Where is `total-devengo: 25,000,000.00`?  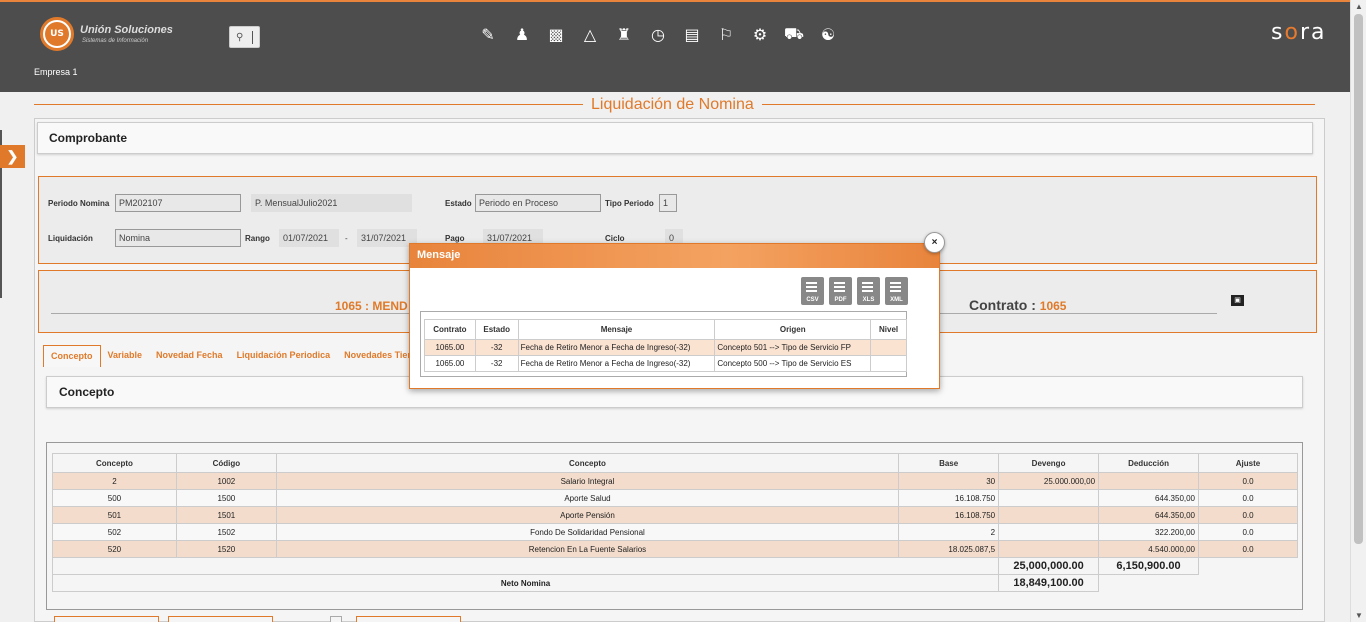 total-devengo: 25,000,000.00 is located at coordinates (1049, 566).